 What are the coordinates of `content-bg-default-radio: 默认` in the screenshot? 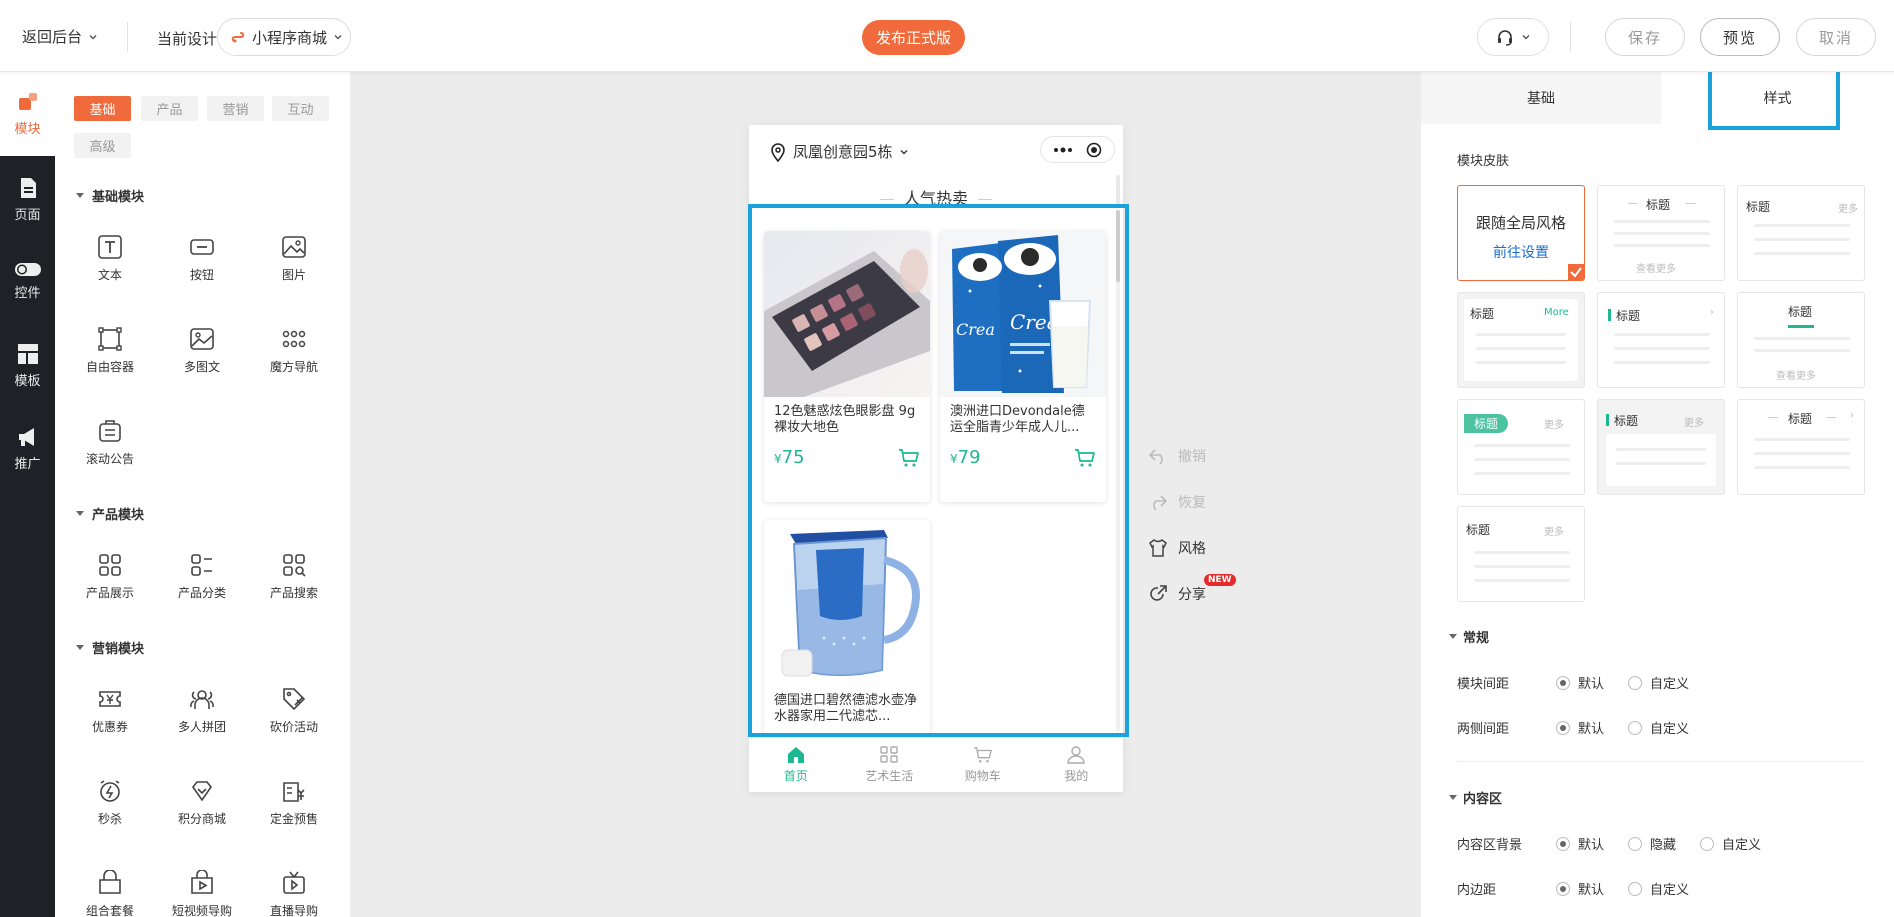 It's located at (1580, 843).